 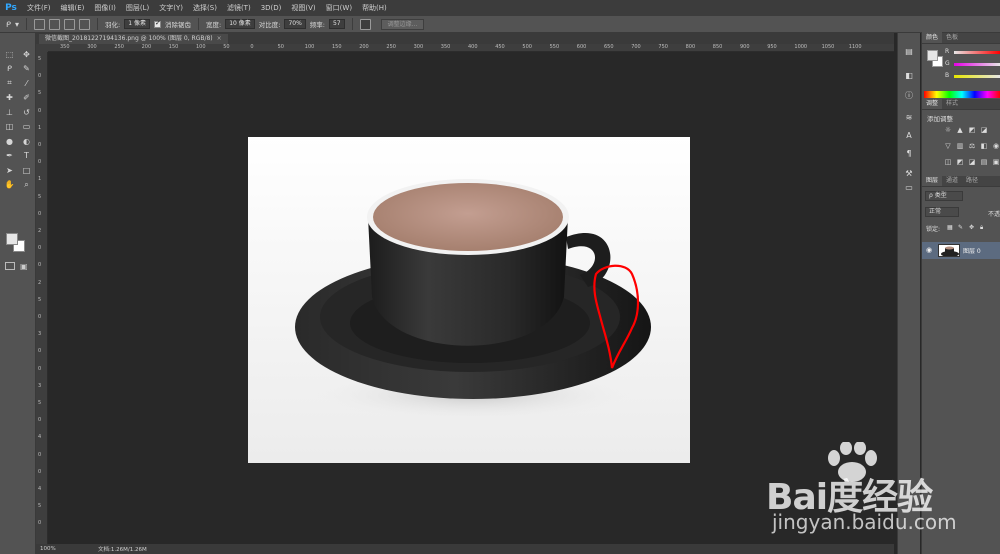 What do you see at coordinates (960, 227) in the screenshot?
I see `lock-image-icon: ✎` at bounding box center [960, 227].